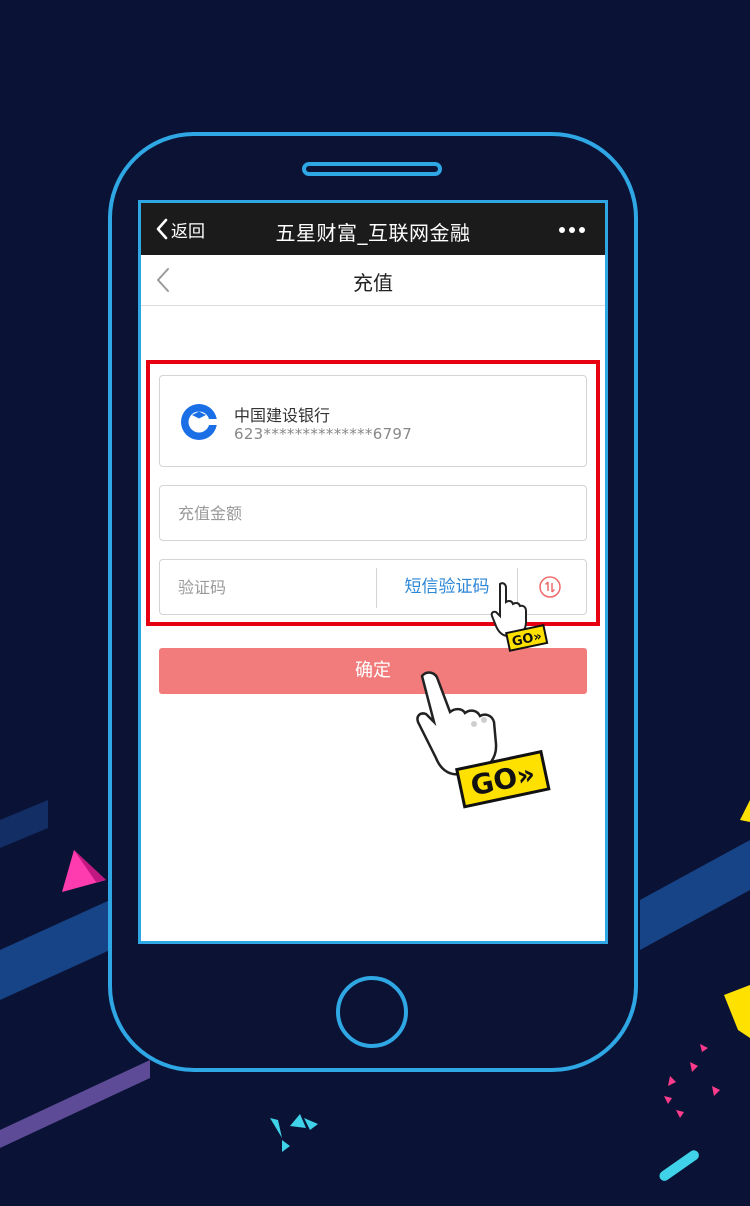 Image resolution: width=750 pixels, height=1206 pixels. Describe the element at coordinates (372, 1012) in the screenshot. I see `phone-home-button` at that location.